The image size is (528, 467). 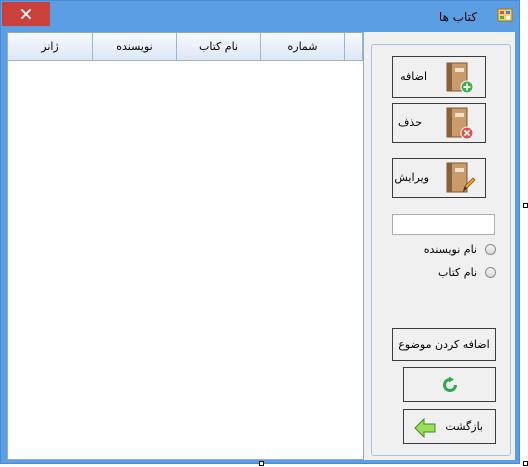 I want to click on radio-author-name: نام نویسنده, so click(x=460, y=249).